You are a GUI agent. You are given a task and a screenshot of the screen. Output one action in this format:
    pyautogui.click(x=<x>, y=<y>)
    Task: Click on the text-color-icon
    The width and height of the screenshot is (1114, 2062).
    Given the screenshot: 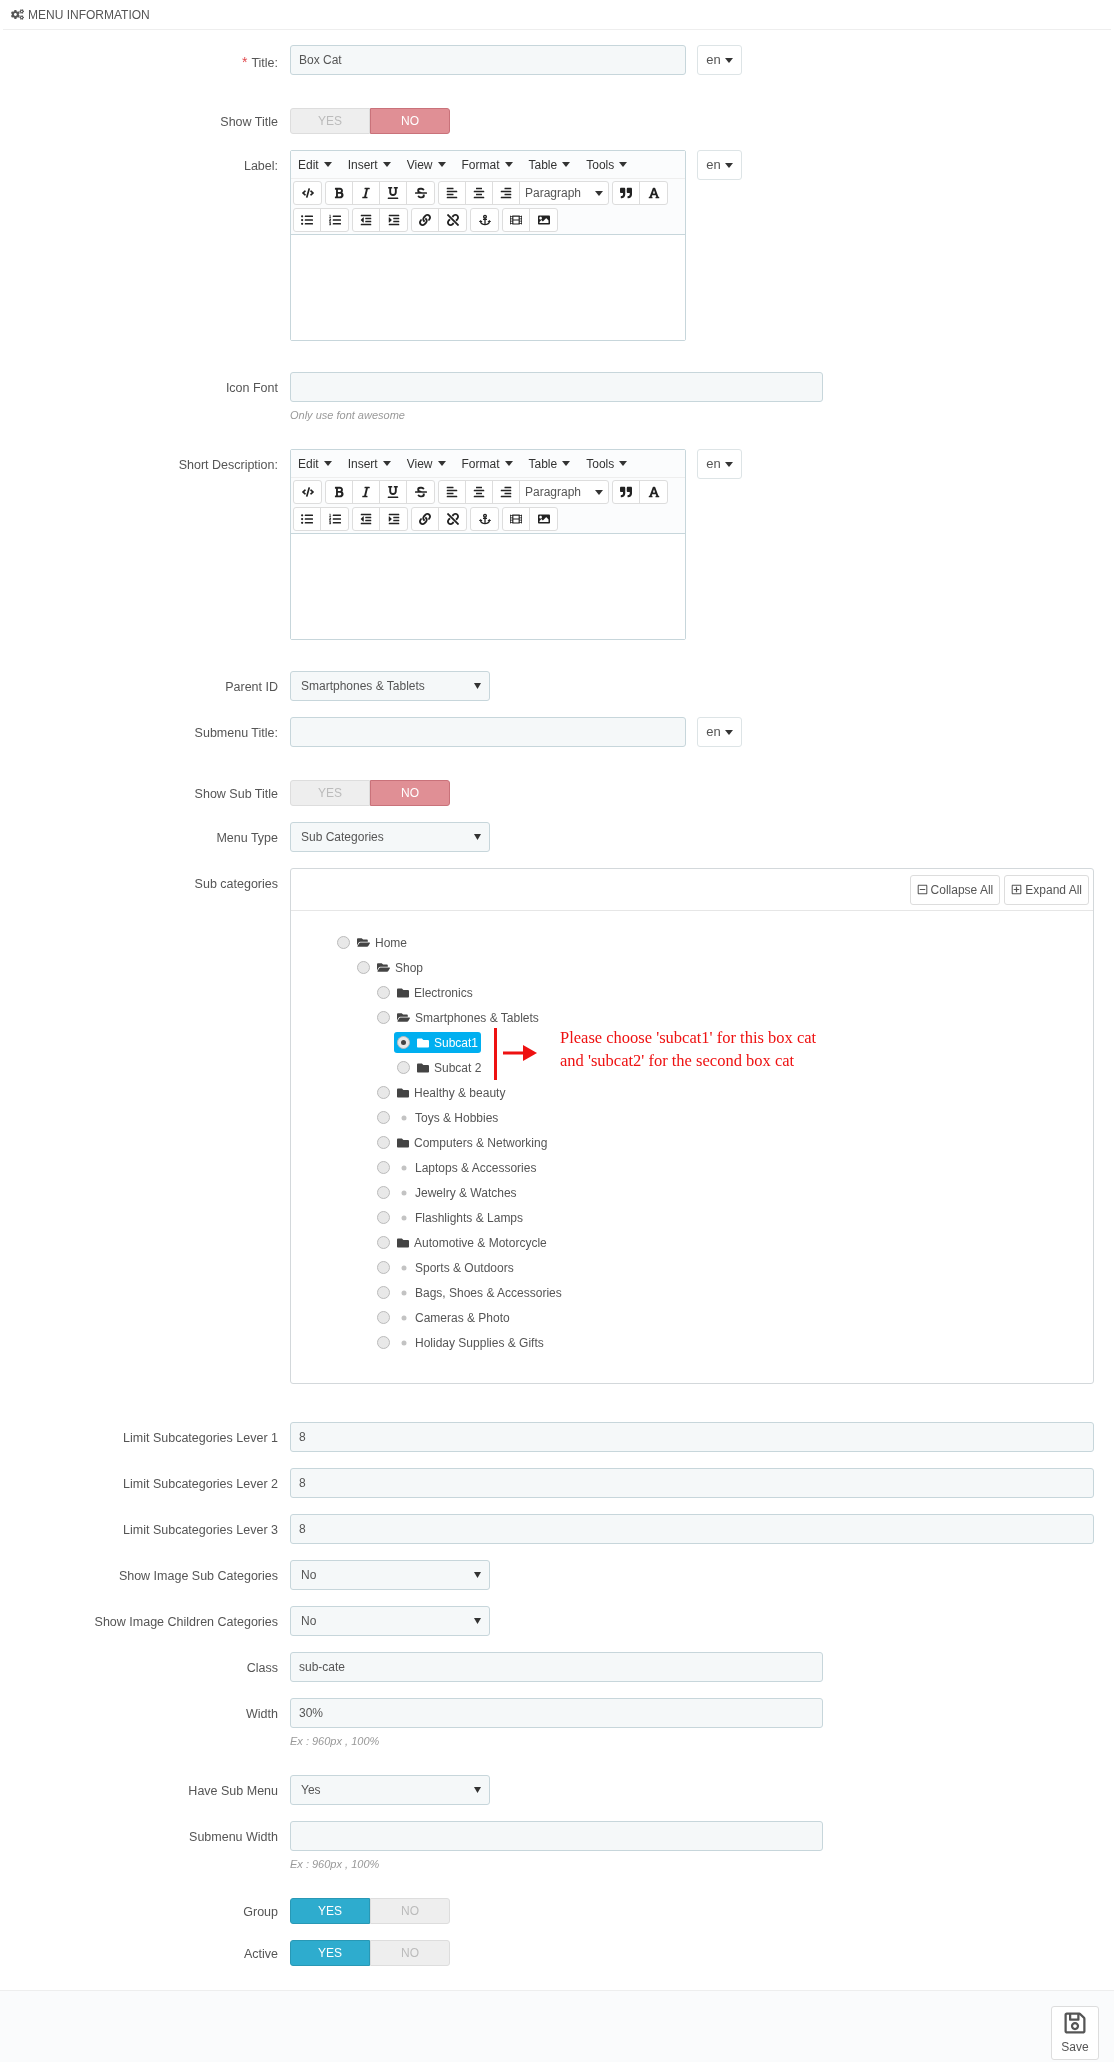 What is the action you would take?
    pyautogui.click(x=653, y=492)
    